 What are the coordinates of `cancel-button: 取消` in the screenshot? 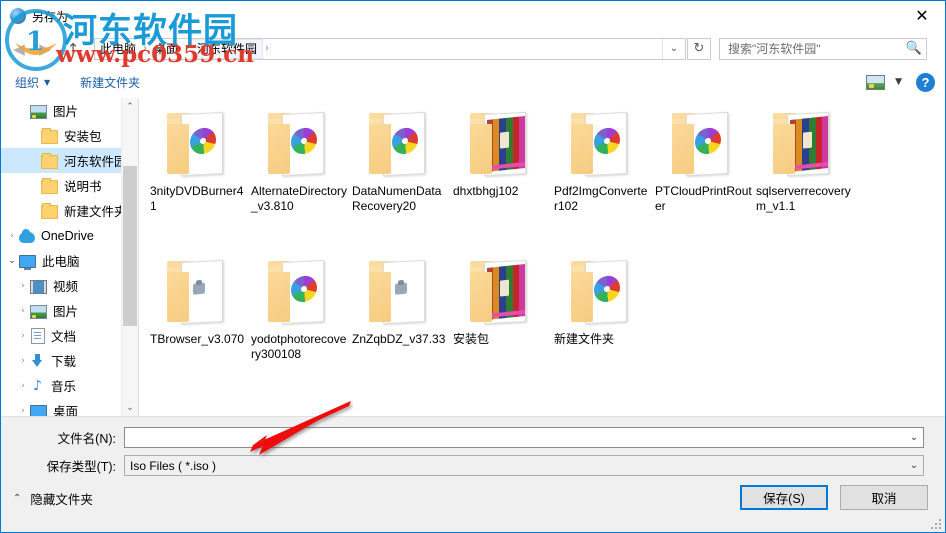 It's located at (884, 497).